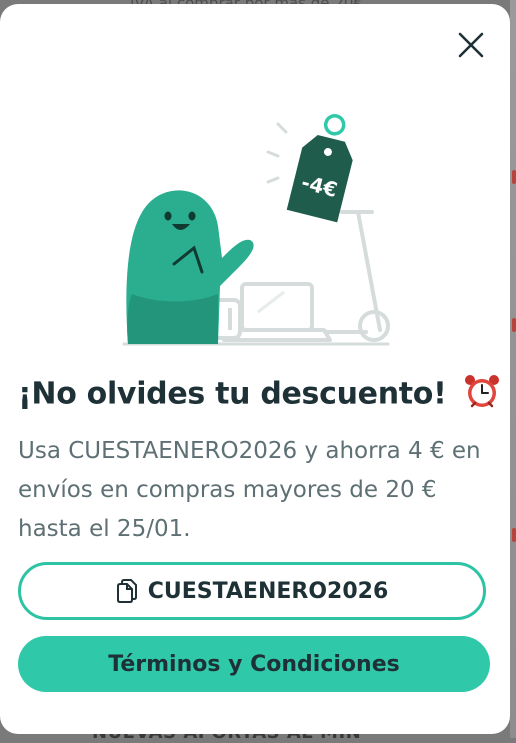  What do you see at coordinates (513, 369) in the screenshot?
I see `background-edge` at bounding box center [513, 369].